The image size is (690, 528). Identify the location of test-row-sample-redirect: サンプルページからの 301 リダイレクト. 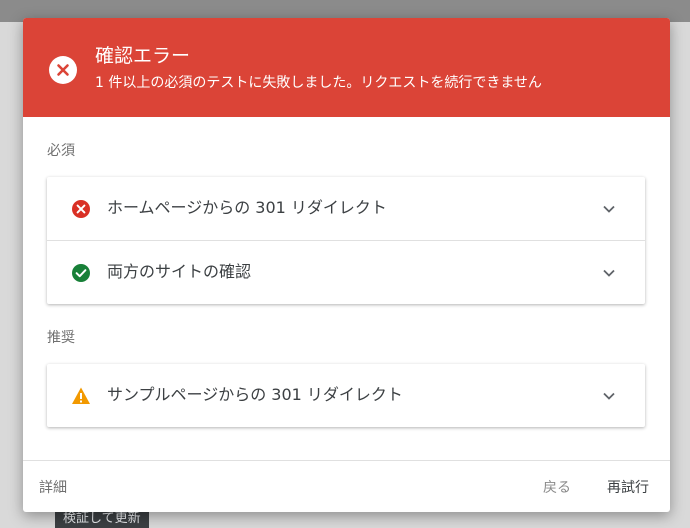
(346, 395).